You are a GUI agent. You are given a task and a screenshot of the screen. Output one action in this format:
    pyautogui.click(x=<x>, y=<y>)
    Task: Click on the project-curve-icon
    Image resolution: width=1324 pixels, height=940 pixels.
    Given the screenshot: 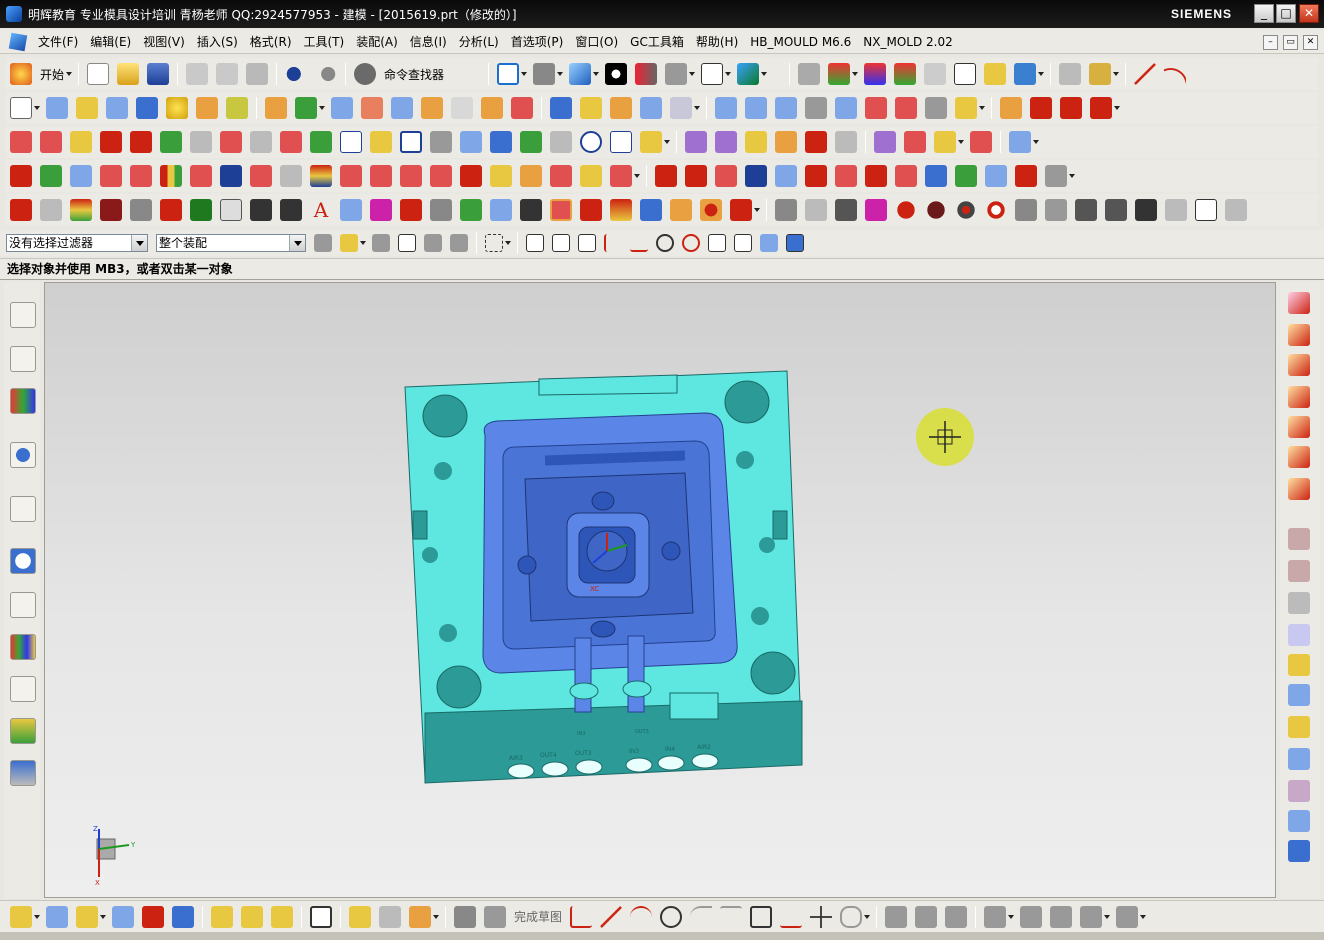 What is the action you would take?
    pyautogui.click(x=1011, y=108)
    